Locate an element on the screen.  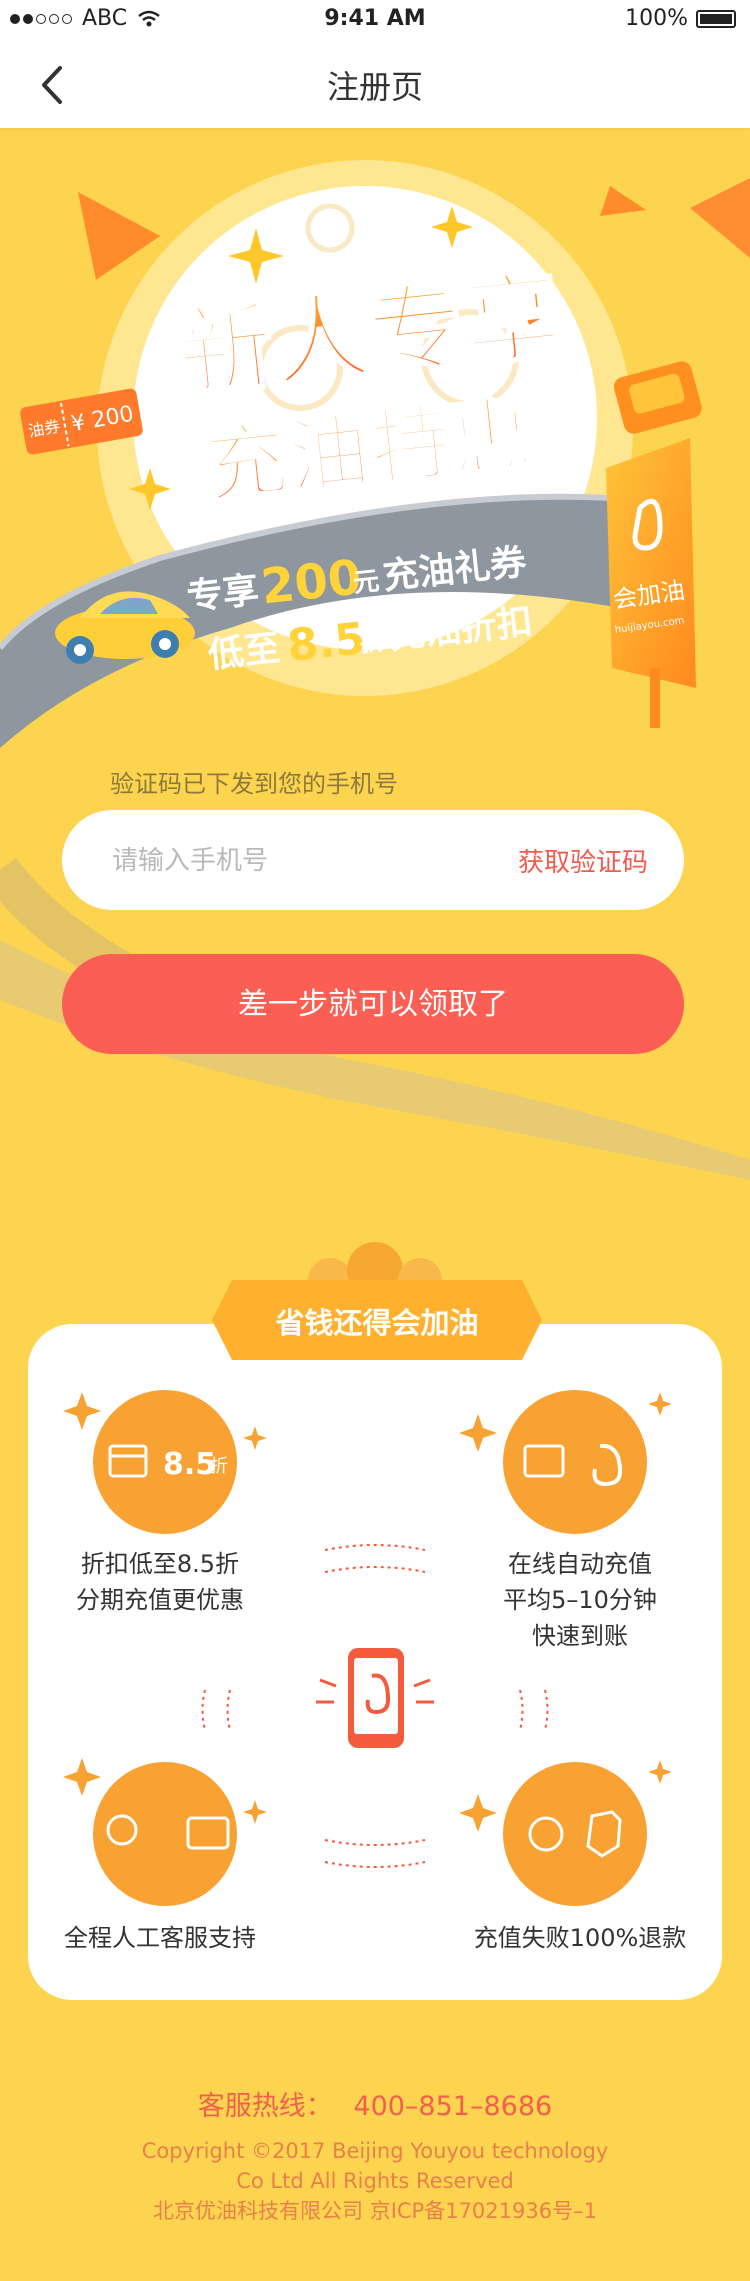
hero-sub2-unit: 折 is located at coordinates (372, 642).